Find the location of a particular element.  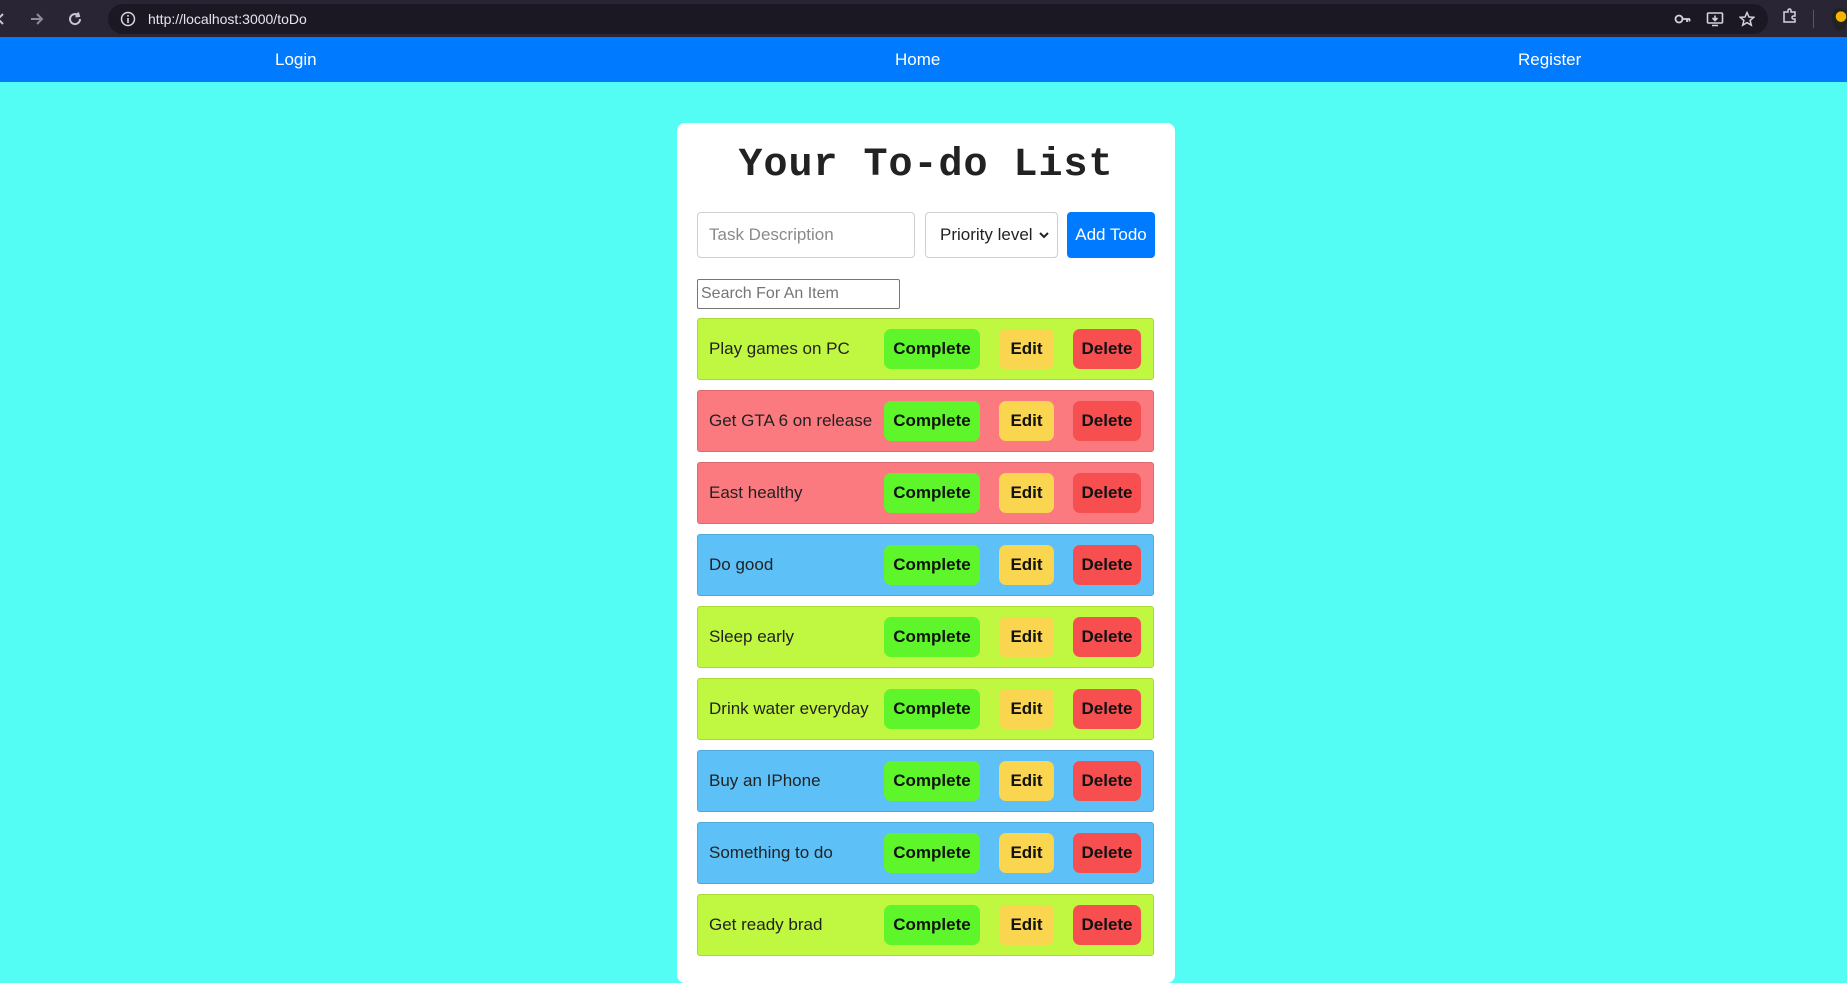

todo-item: East healthy Complete Edit Delete is located at coordinates (925, 493).